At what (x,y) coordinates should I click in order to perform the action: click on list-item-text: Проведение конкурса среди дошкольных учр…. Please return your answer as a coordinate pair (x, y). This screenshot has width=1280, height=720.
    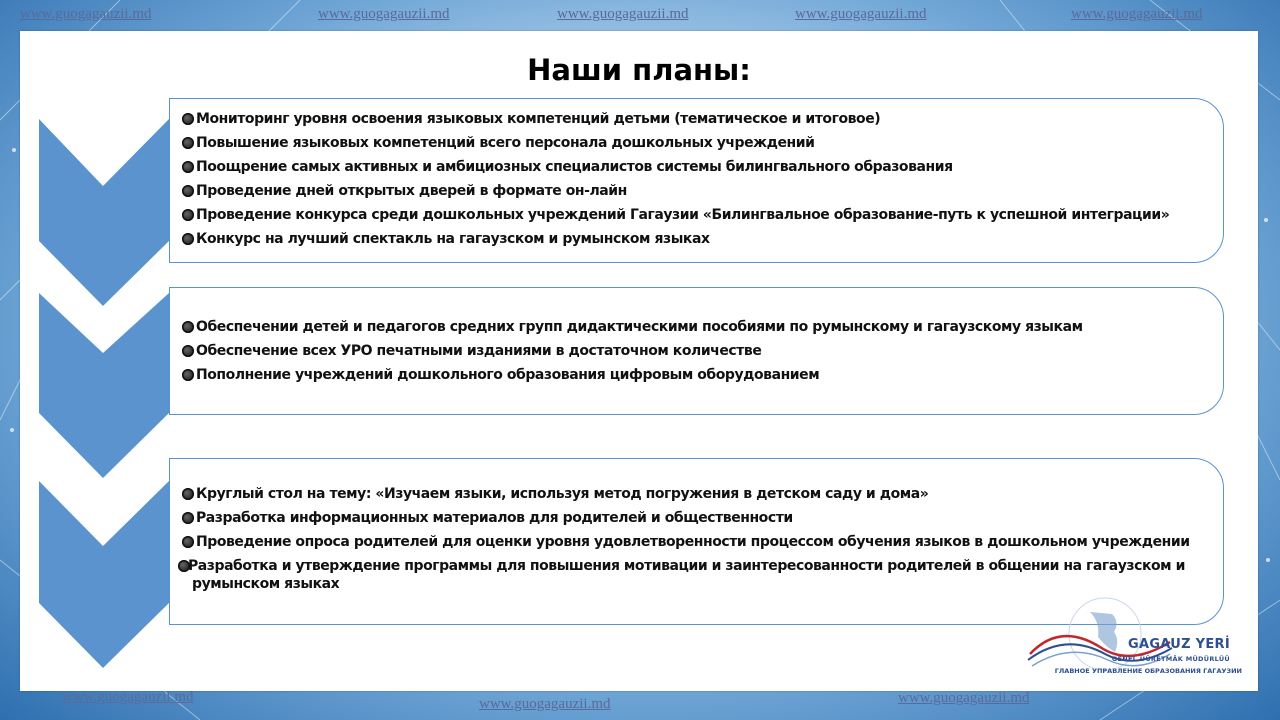
    Looking at the image, I should click on (683, 215).